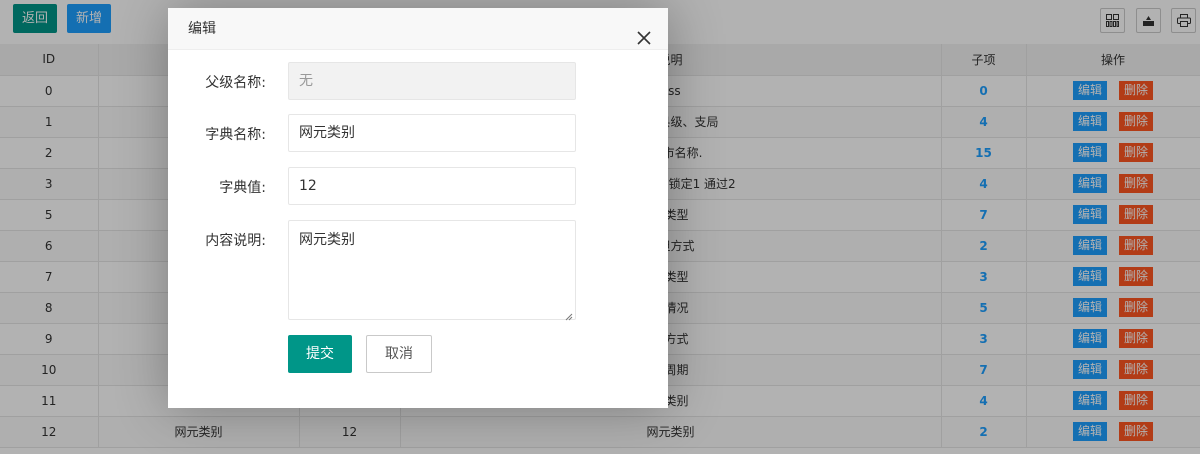 This screenshot has height=454, width=1200. What do you see at coordinates (327, 240) in the screenshot?
I see `desc-text: 网元类别` at bounding box center [327, 240].